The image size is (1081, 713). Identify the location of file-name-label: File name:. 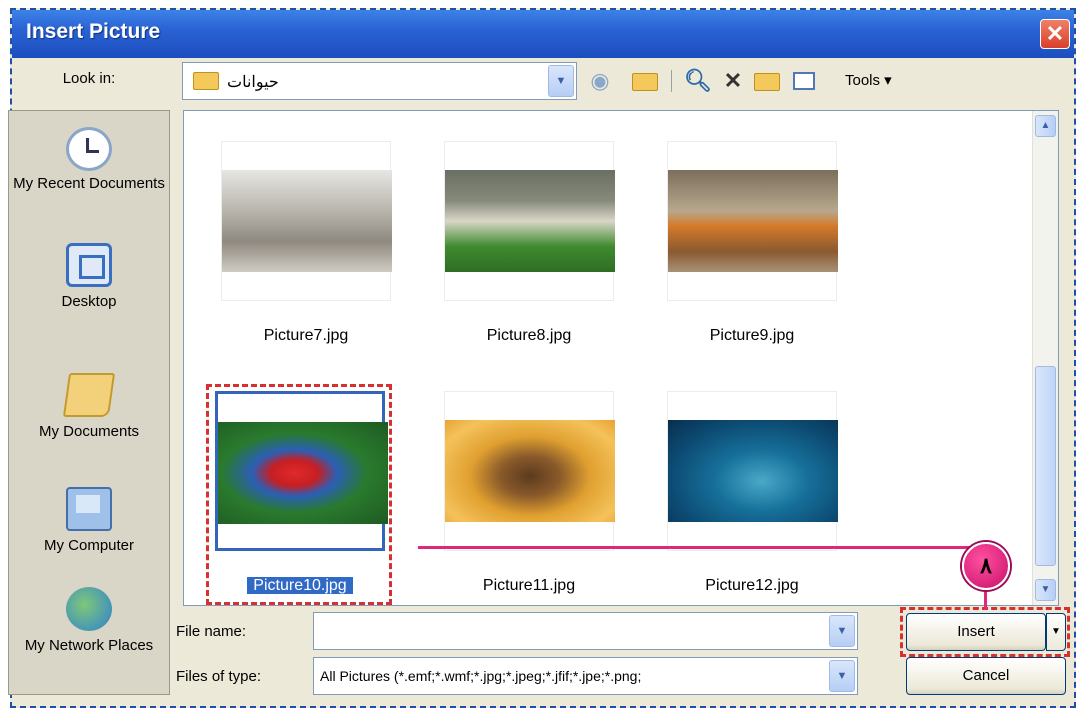
(211, 631).